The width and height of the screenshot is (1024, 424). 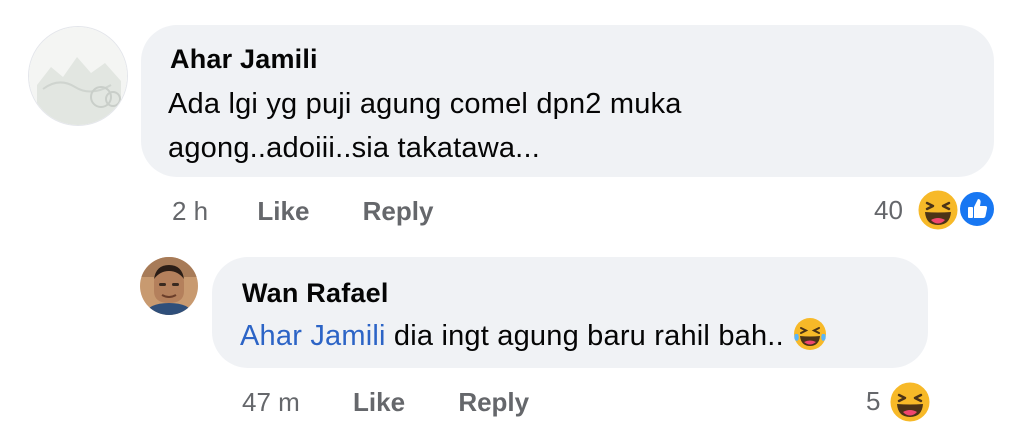 What do you see at coordinates (888, 210) in the screenshot?
I see `reaction-count: 40` at bounding box center [888, 210].